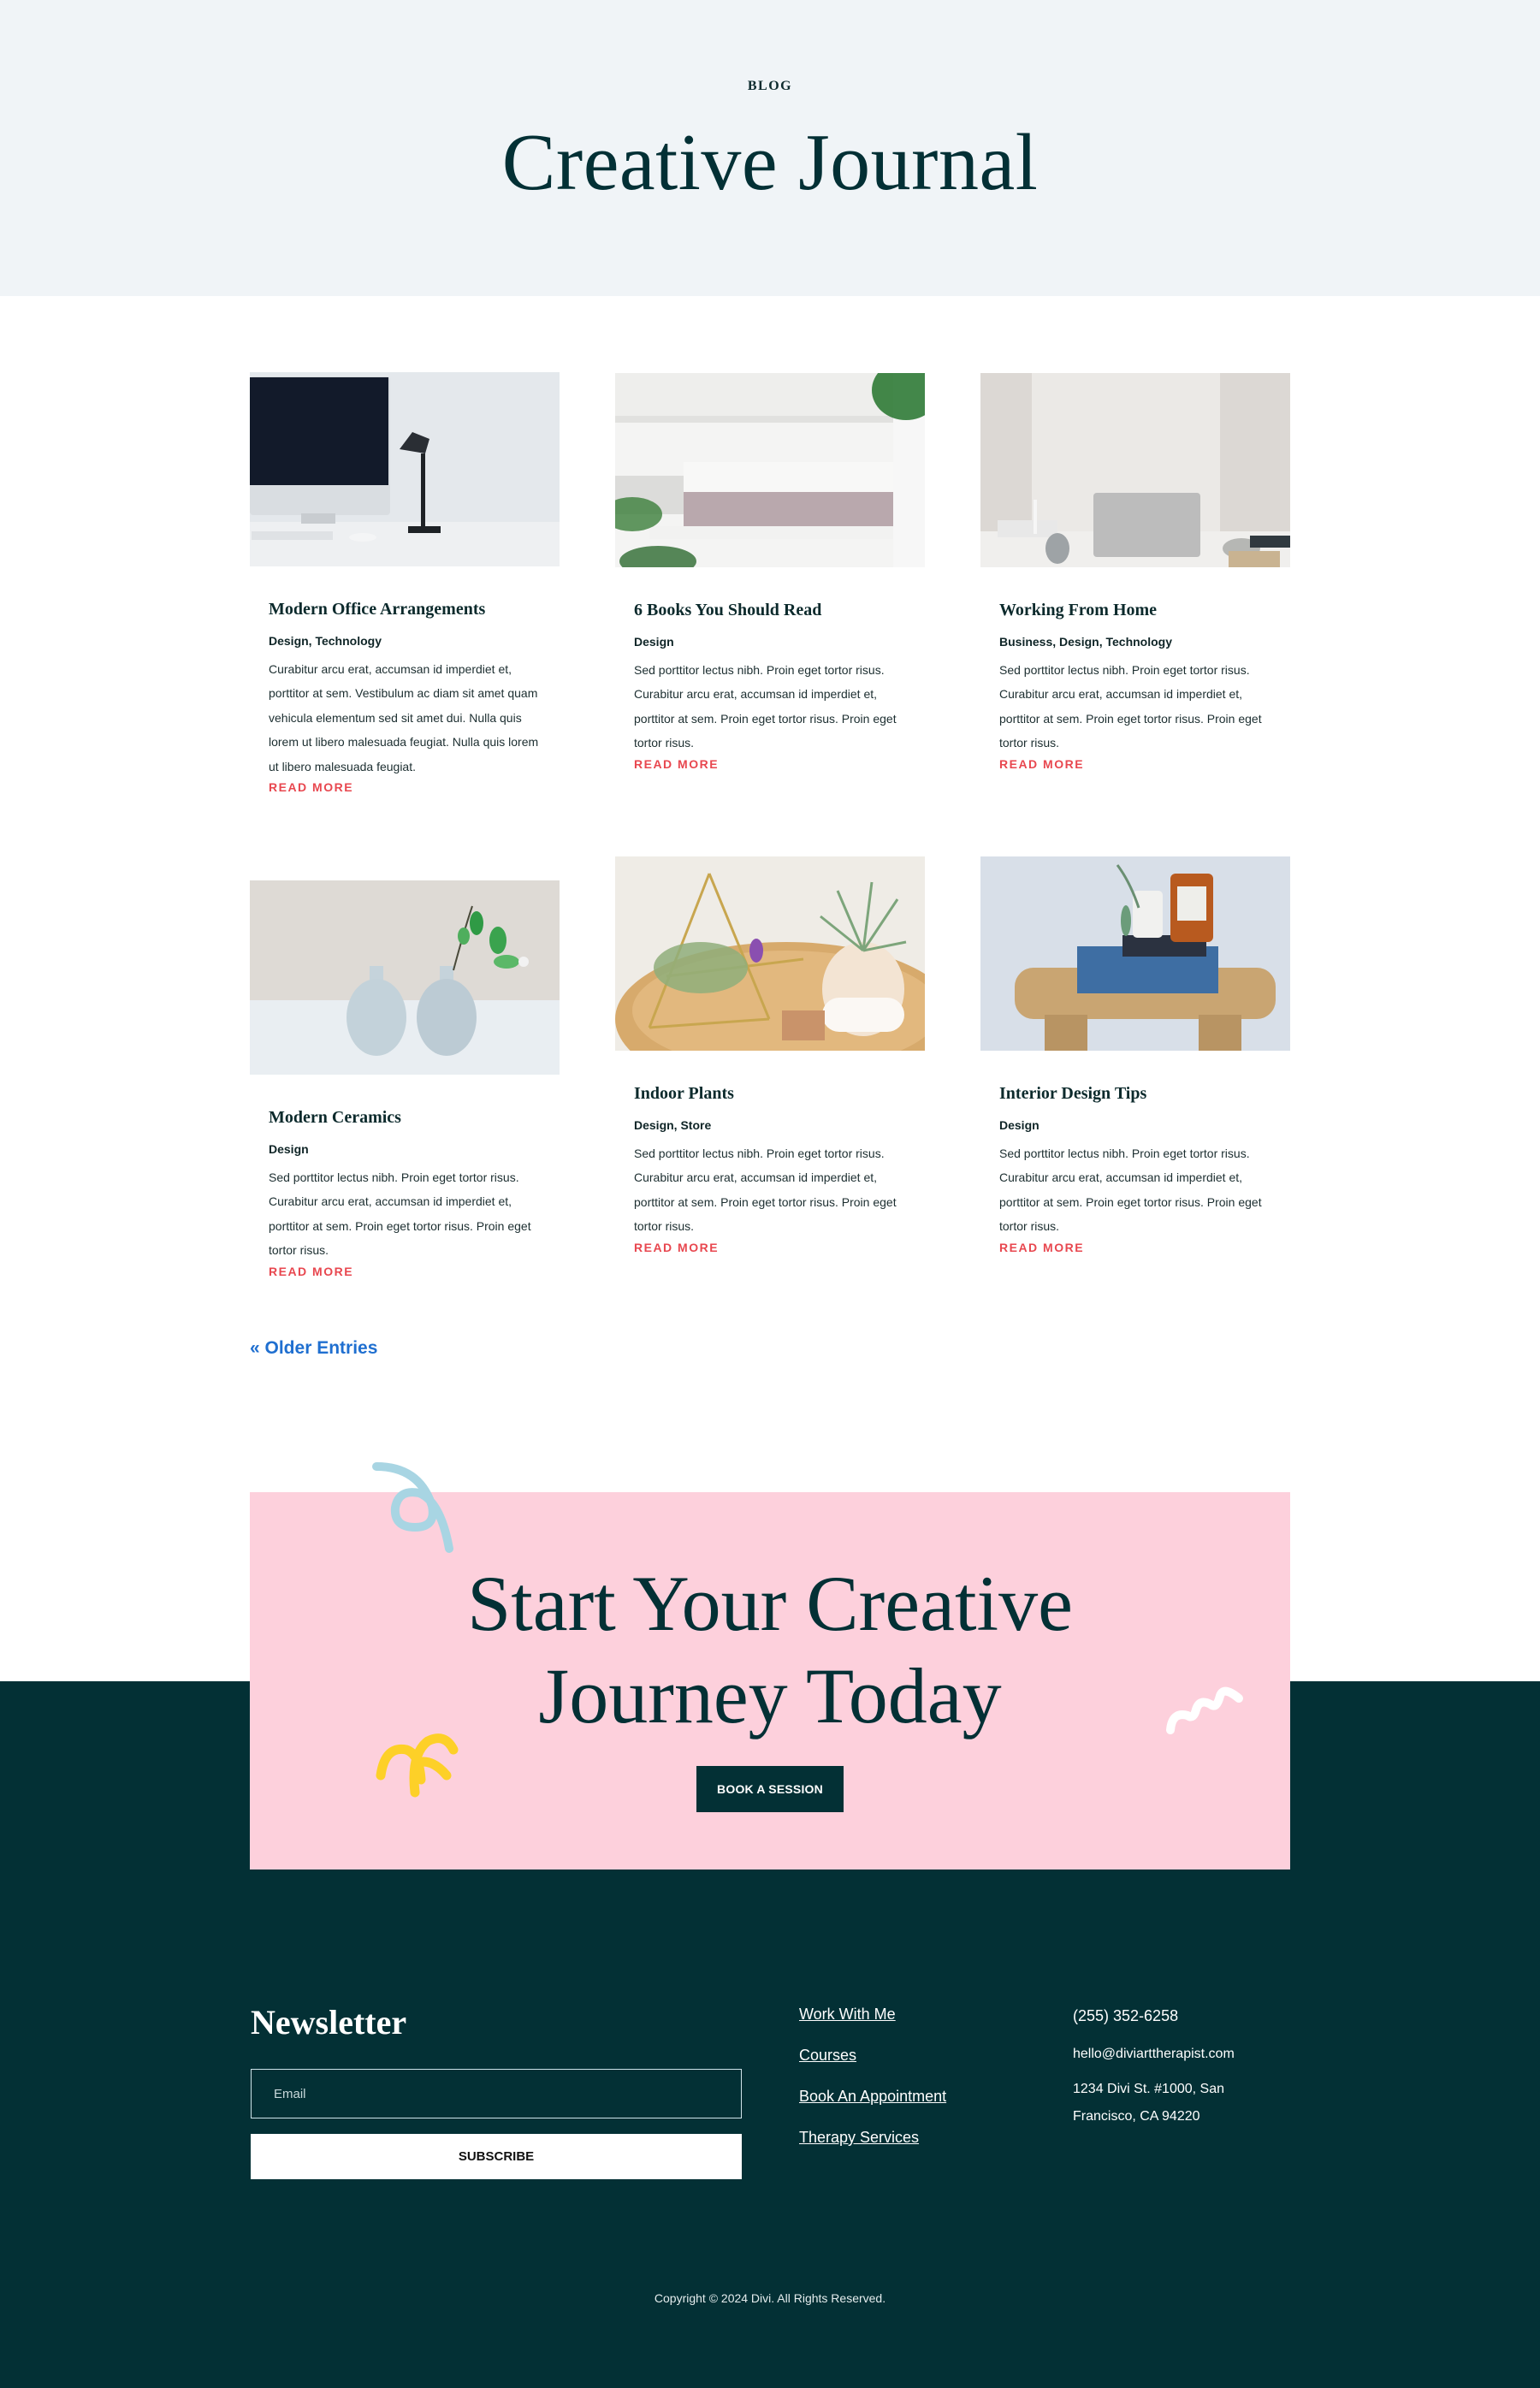  Describe the element at coordinates (1175, 2016) in the screenshot. I see `contact-phone: (255) 352-6258` at that location.